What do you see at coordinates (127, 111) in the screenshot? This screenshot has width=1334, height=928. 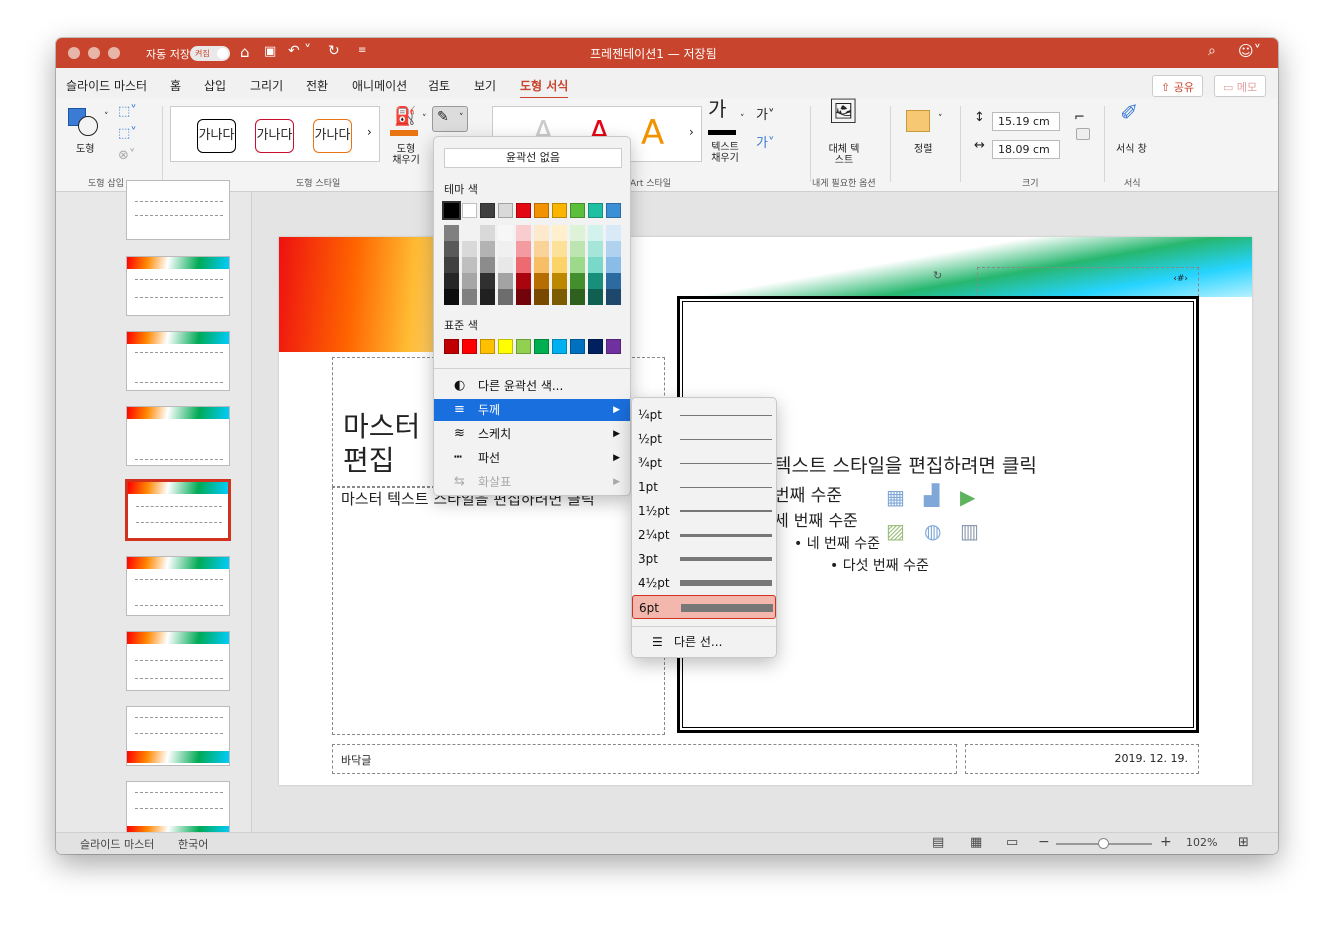 I see `text-box-icon: ⬚˅` at bounding box center [127, 111].